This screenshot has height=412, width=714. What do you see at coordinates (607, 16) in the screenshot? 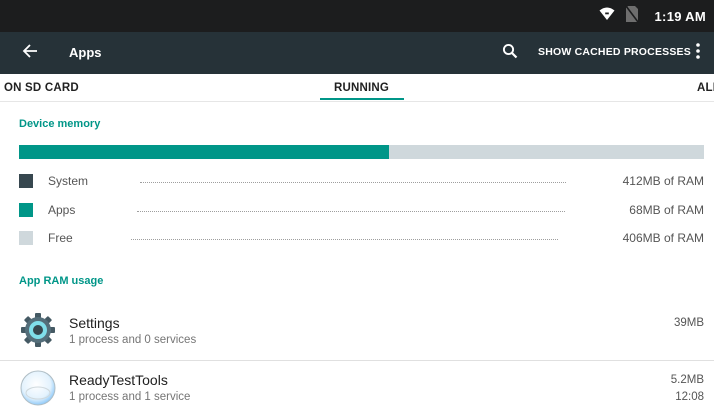
I see `wifi-icon` at bounding box center [607, 16].